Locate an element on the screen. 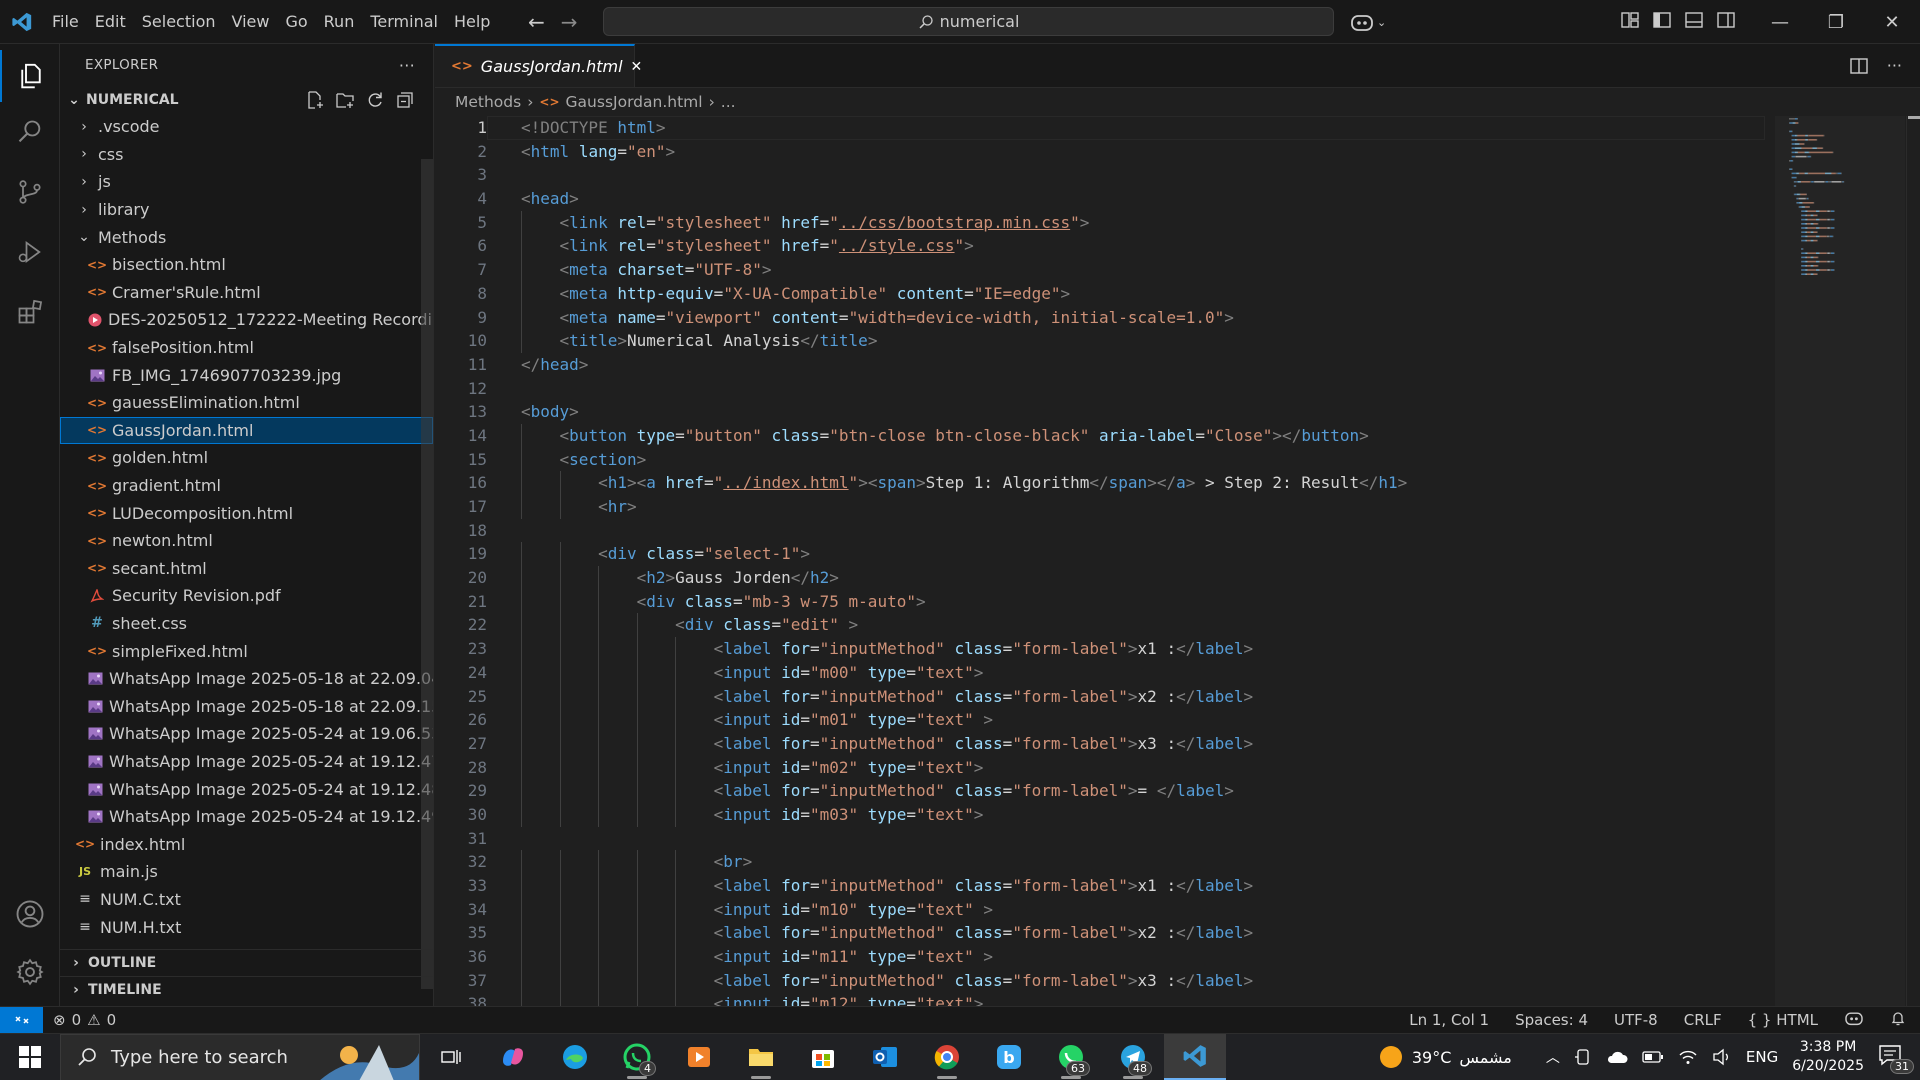 Image resolution: width=1920 pixels, height=1080 pixels. notification-center-icon: 31 is located at coordinates (1896, 1059).